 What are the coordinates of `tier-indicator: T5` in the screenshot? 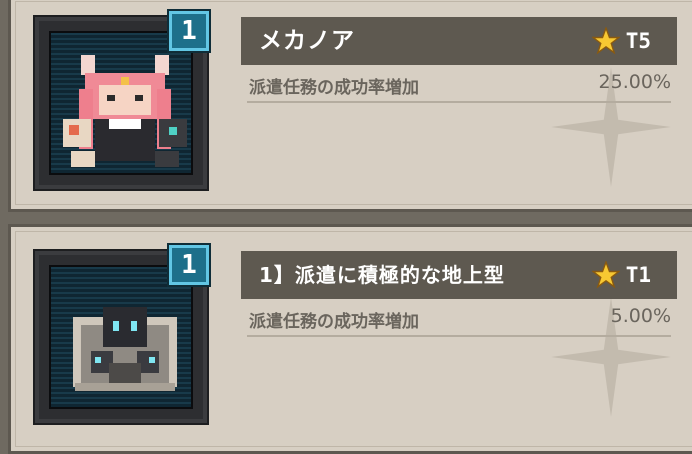 It's located at (621, 41).